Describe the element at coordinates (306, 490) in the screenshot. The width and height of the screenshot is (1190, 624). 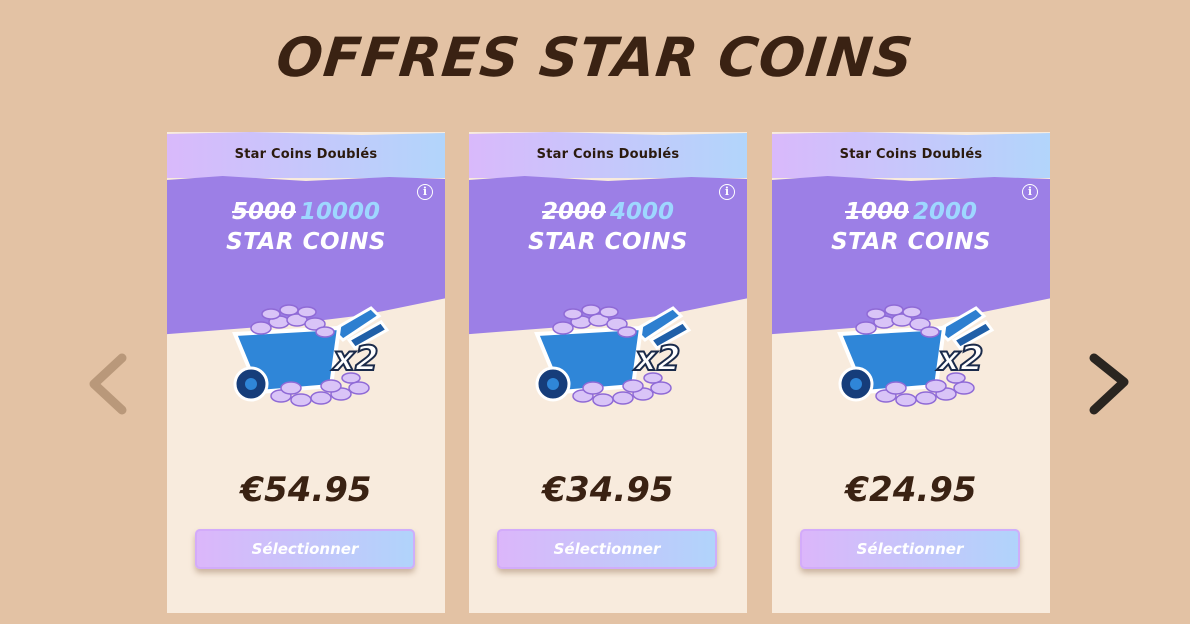
I see `offer-price: €54.95` at that location.